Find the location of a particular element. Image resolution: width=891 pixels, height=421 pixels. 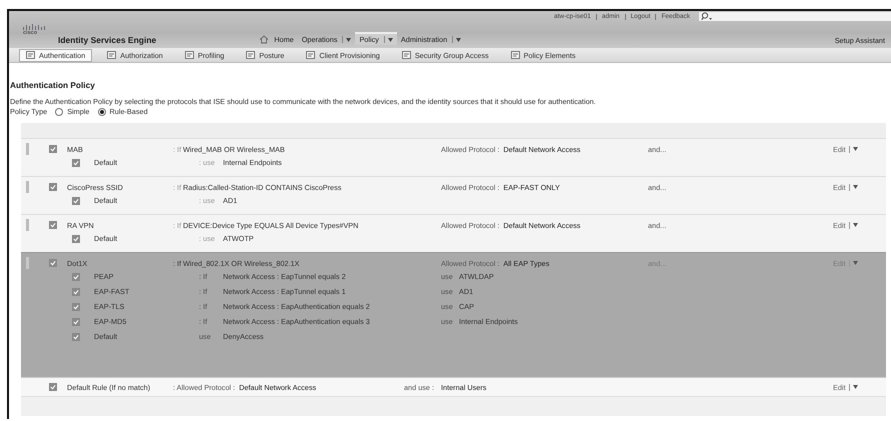

search-field is located at coordinates (795, 16).